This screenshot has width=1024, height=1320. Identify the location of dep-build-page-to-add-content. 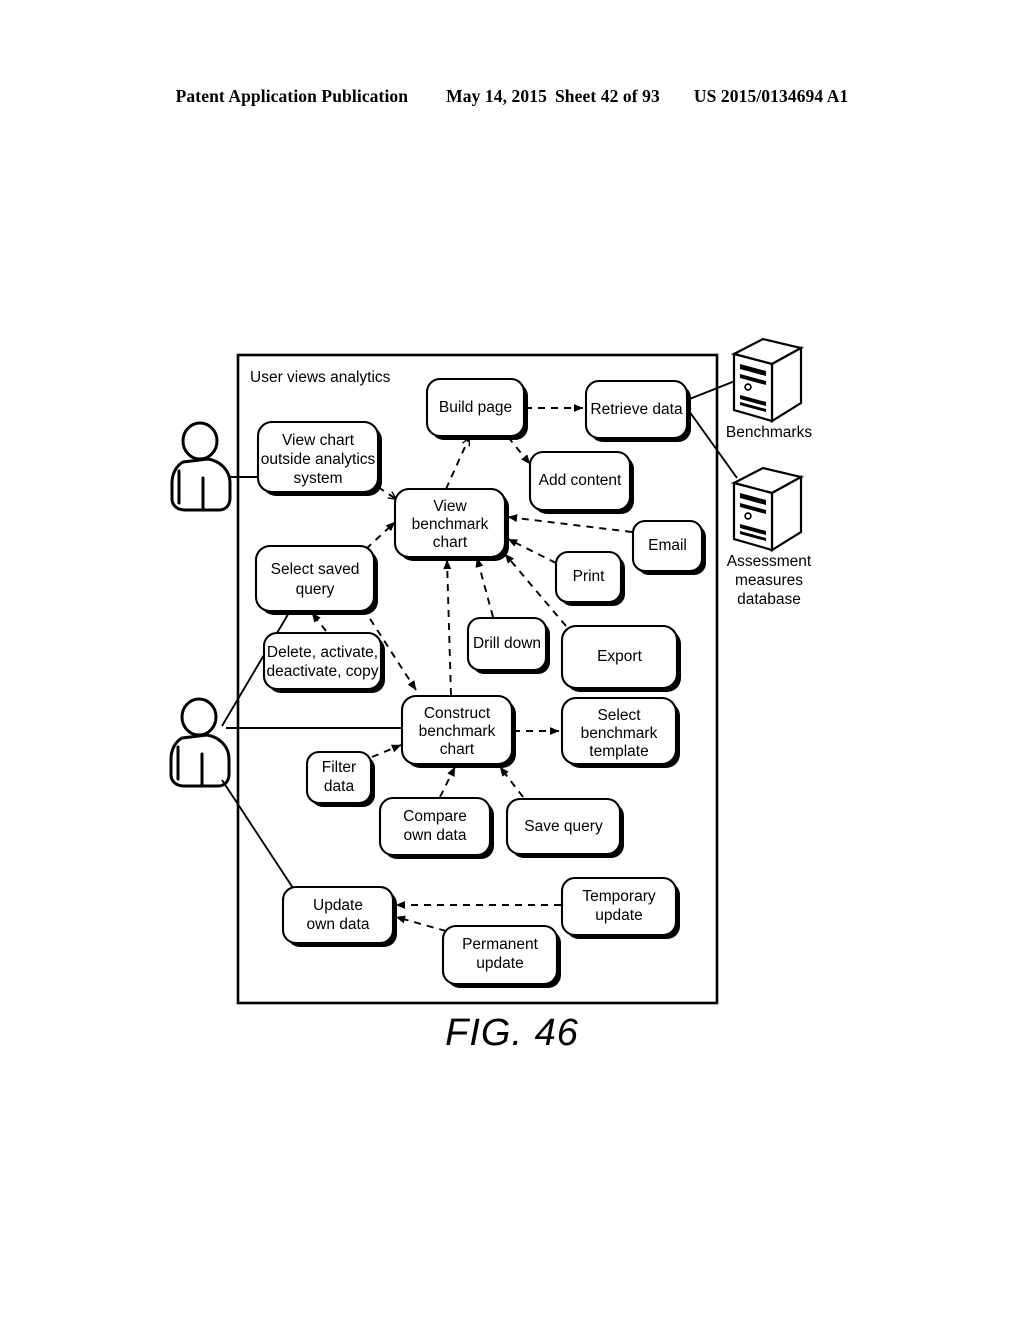
(519, 450).